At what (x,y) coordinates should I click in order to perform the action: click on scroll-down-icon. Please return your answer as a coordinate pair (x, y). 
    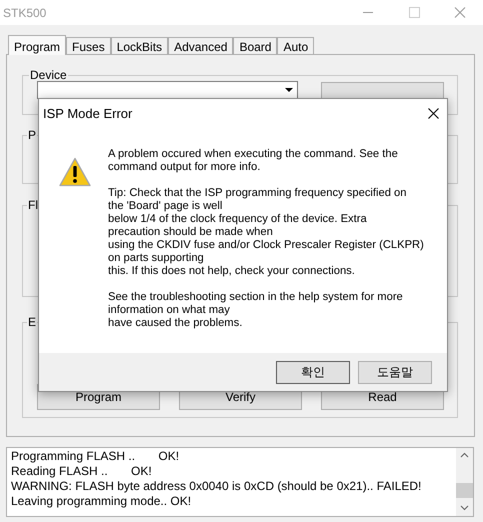
    Looking at the image, I should click on (464, 508).